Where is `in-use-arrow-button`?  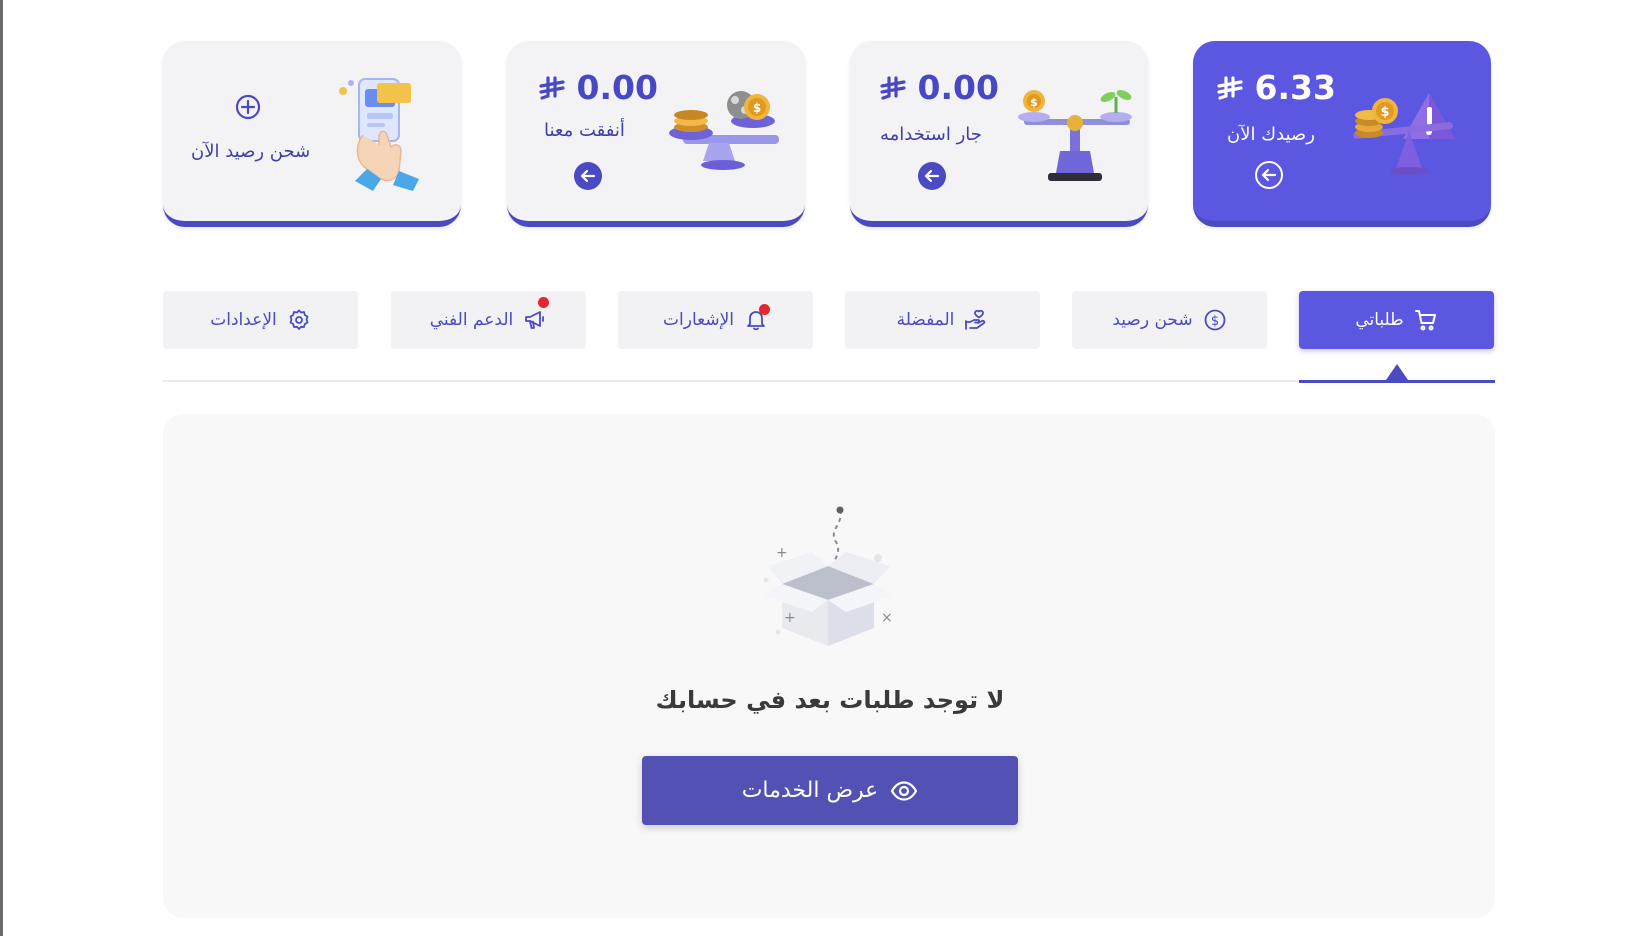 in-use-arrow-button is located at coordinates (932, 176).